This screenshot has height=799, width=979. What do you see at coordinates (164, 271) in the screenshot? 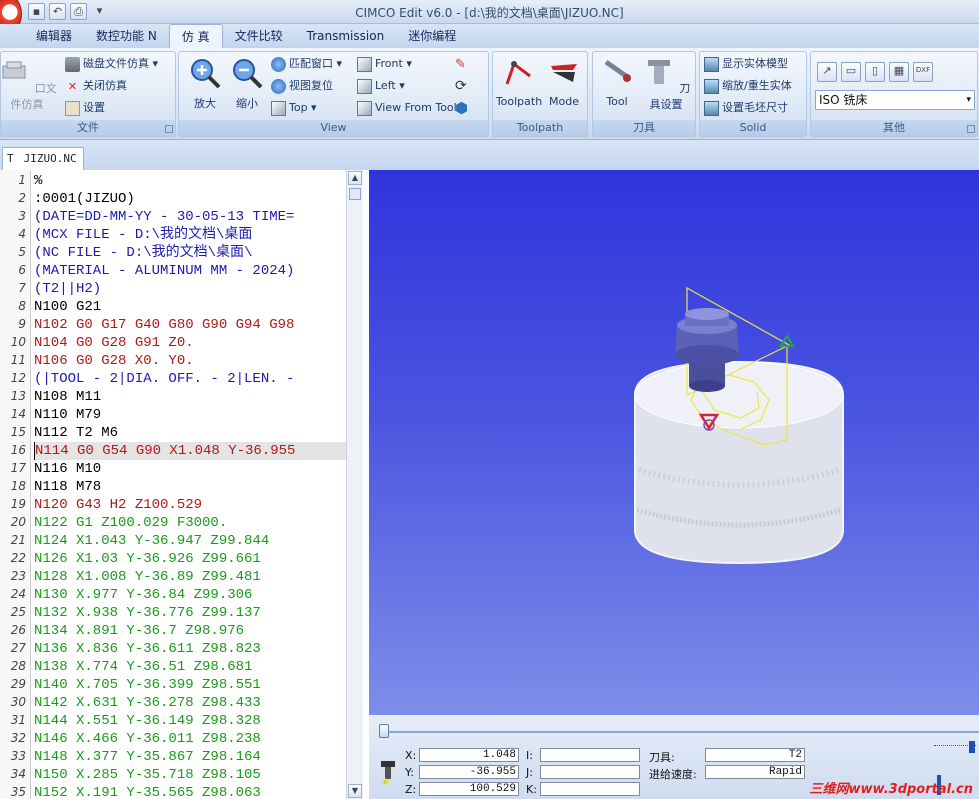
I see `code-line: (MATERIAL - ALUMINUM MM - 2024)` at bounding box center [164, 271].